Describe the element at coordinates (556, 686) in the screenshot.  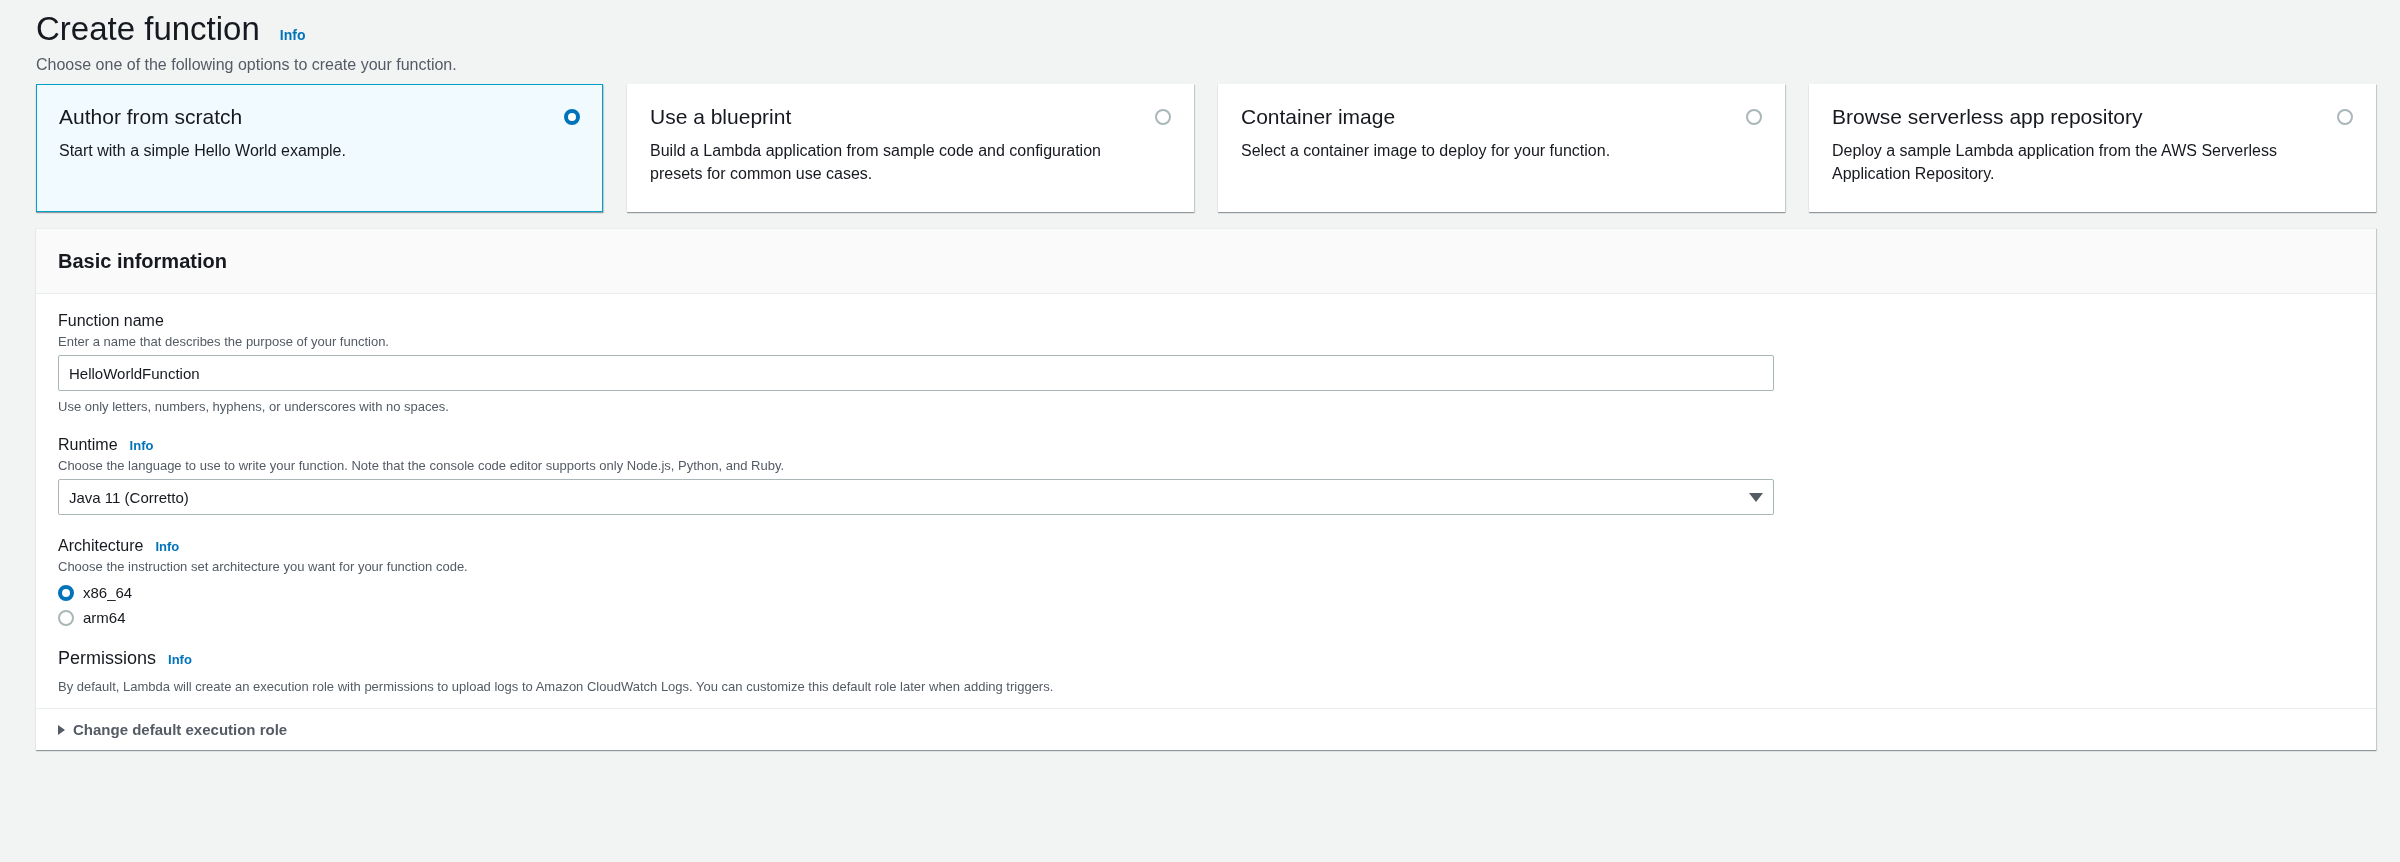
I see `section-description: By default, Lambda will create an execution role with permissions to upload logs to Amazon CloudWatch Logs. You can customize this default role later when adding triggers.` at that location.